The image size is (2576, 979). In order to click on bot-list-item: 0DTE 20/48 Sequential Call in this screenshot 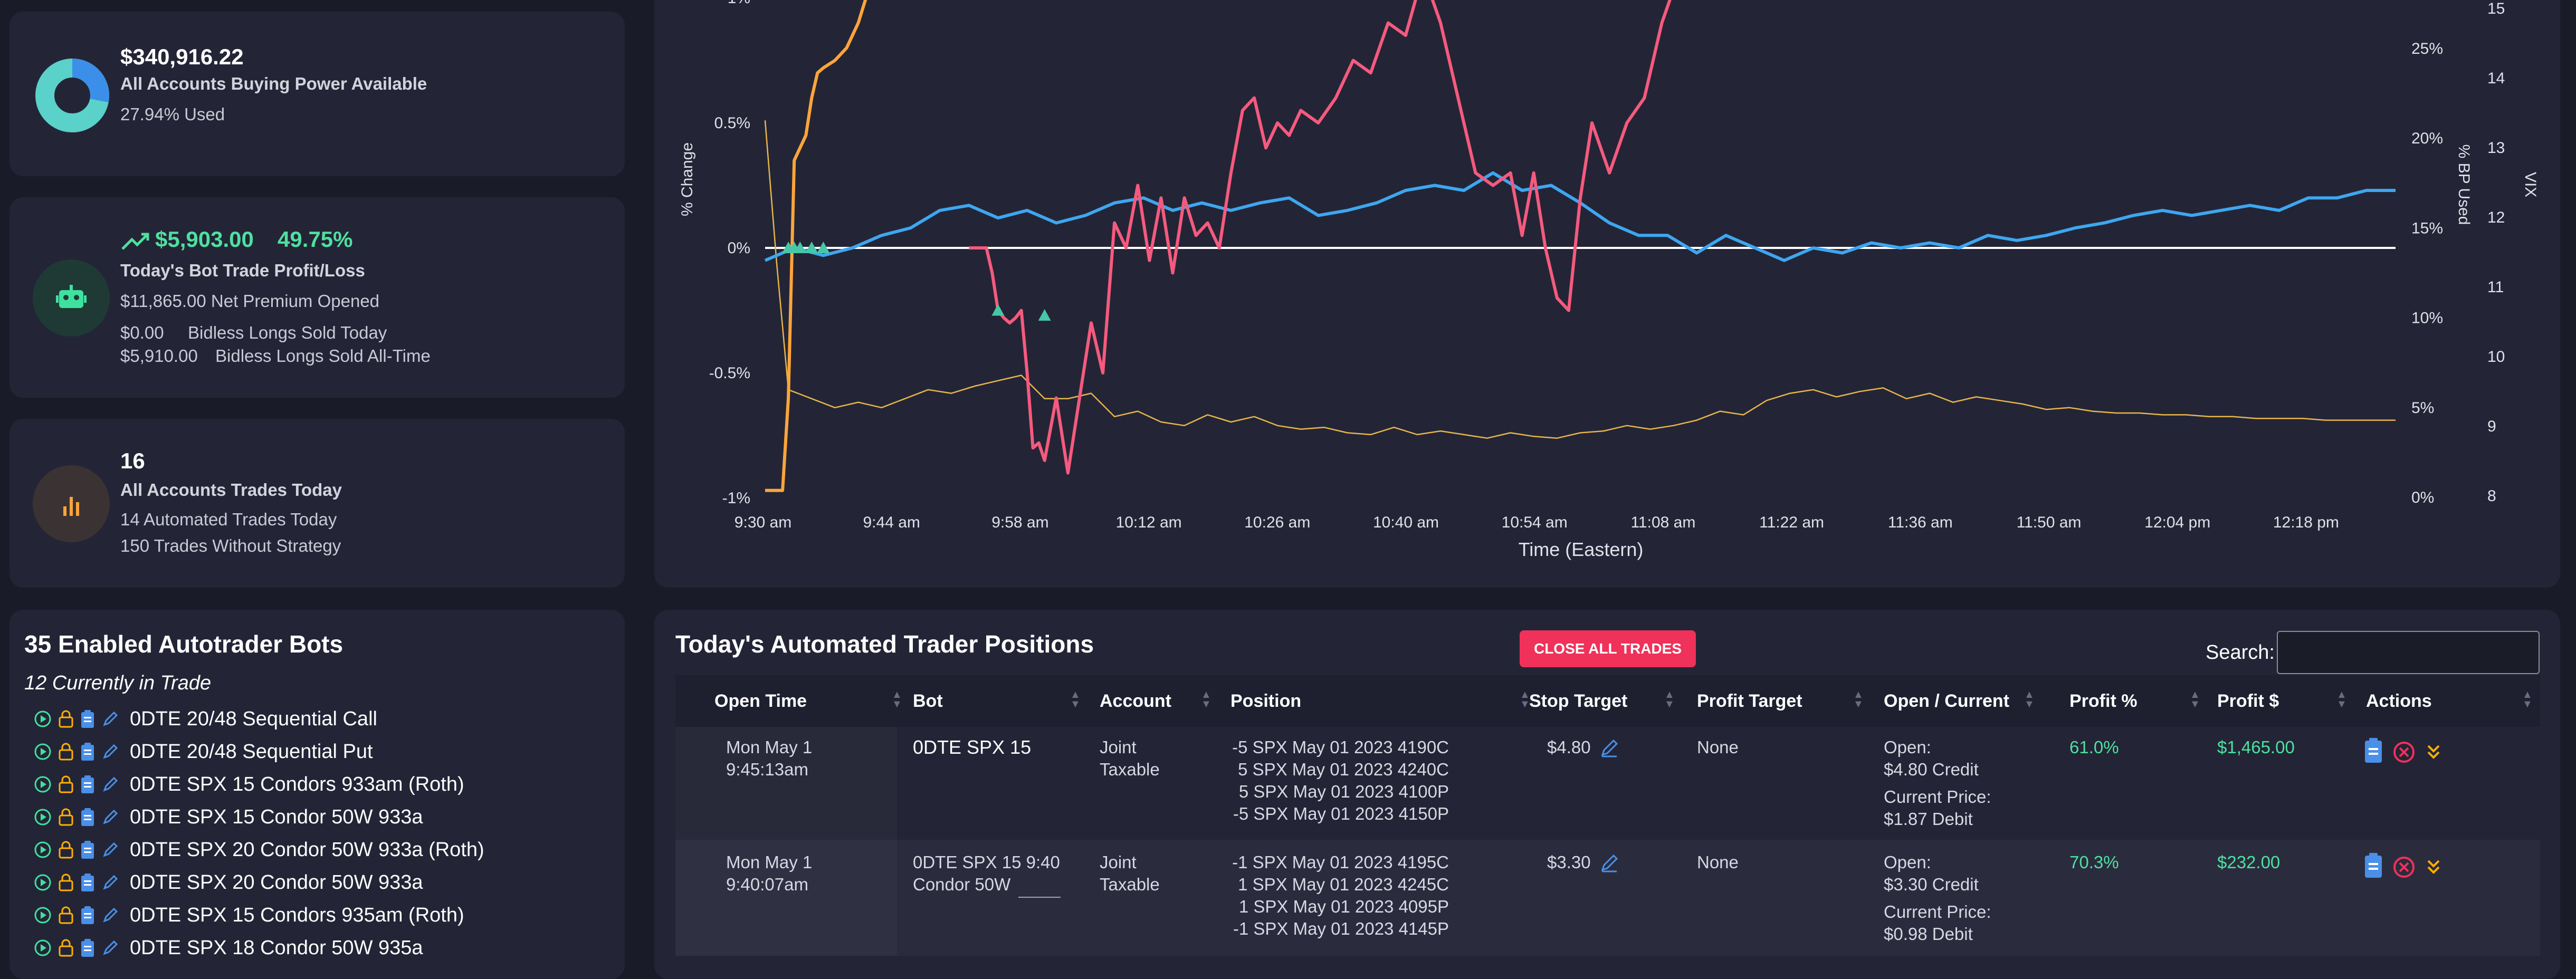, I will do `click(205, 719)`.